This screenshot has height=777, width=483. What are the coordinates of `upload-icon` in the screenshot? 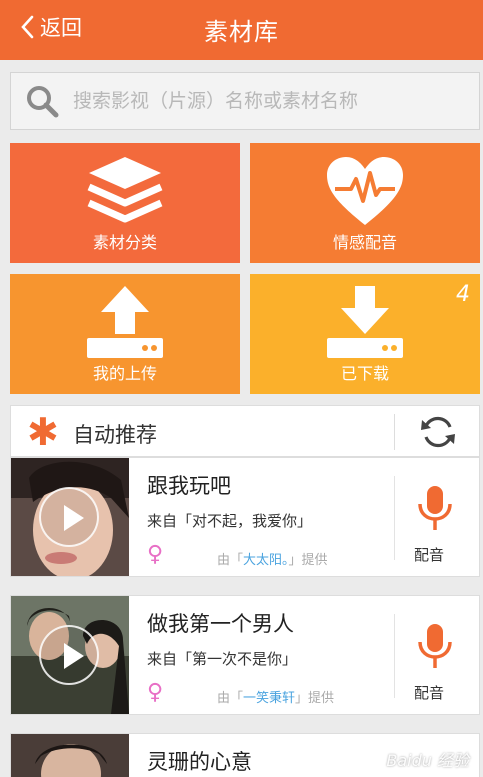 It's located at (125, 322).